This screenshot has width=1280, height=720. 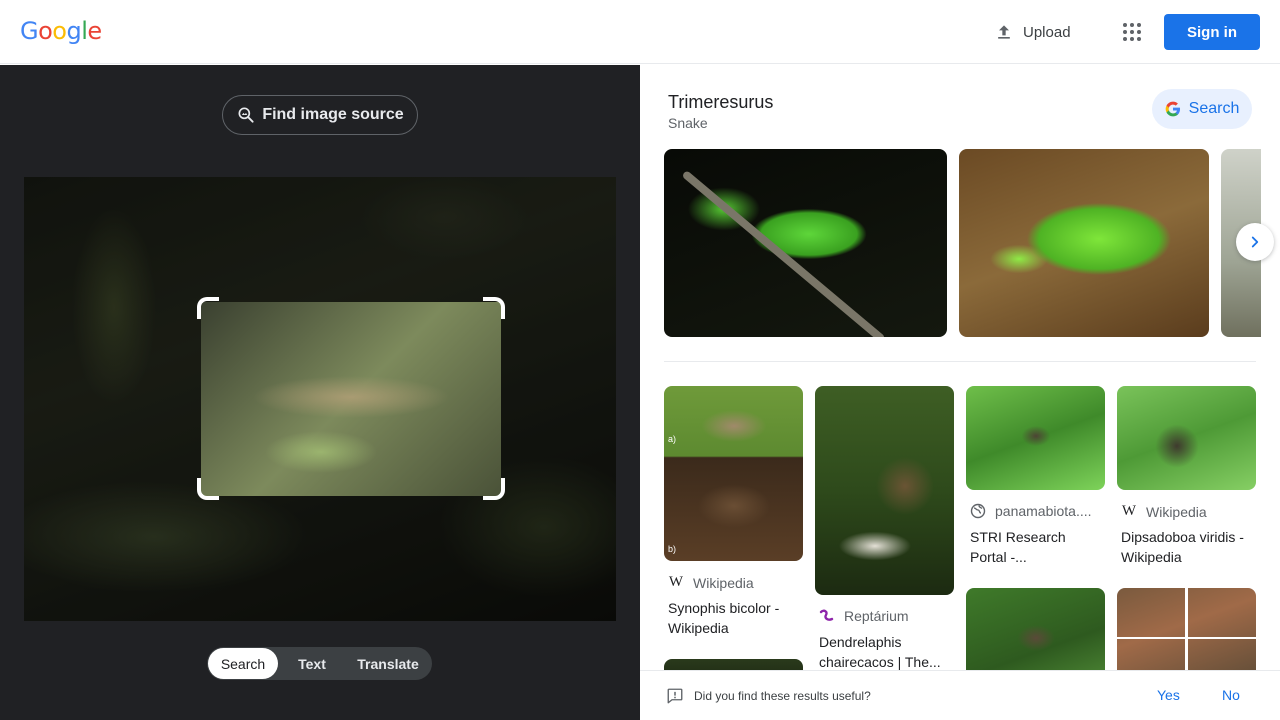 I want to click on carousel-next-button, so click(x=1255, y=242).